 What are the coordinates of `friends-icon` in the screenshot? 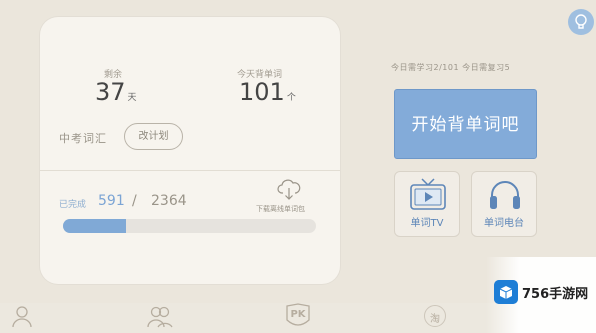 It's located at (160, 316).